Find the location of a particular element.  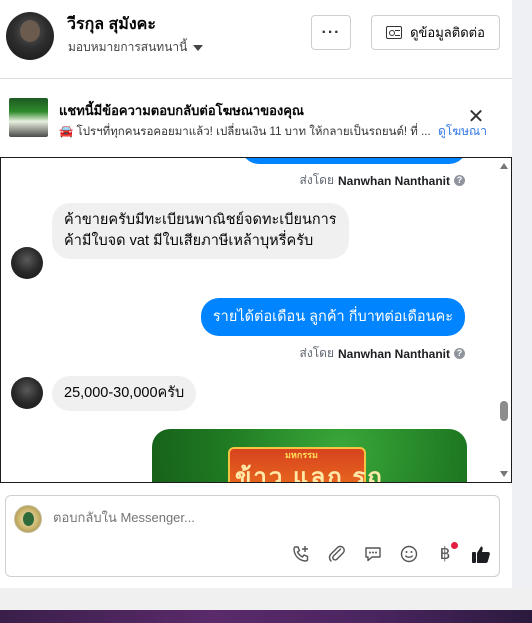

thumbs-up-icon is located at coordinates (481, 554).